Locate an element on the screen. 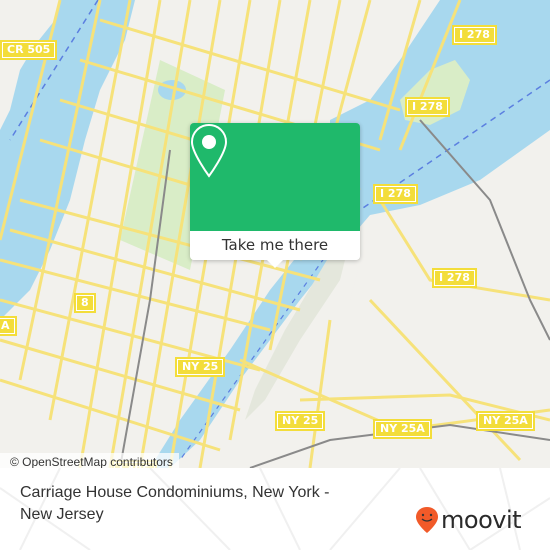  road-label-a: A is located at coordinates (8, 326).